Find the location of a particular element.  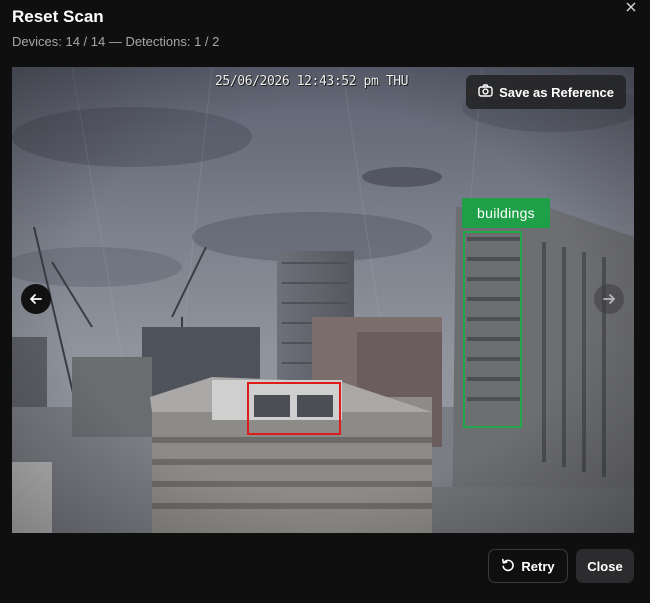

close-button: Close is located at coordinates (605, 566).